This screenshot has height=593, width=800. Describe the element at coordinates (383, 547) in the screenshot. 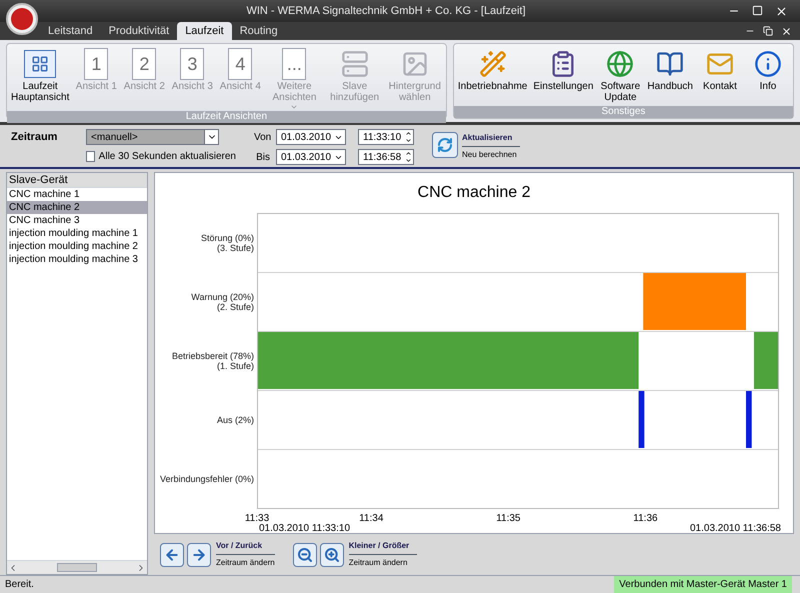

I see `nav-title: Kleiner / Größer` at that location.